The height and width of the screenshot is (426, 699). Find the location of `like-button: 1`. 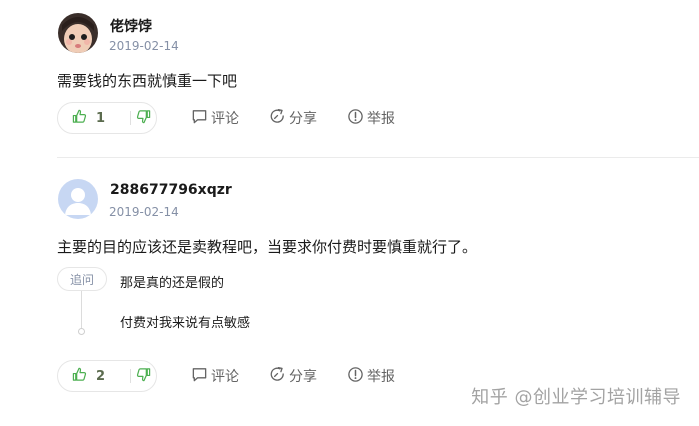

like-button: 1 is located at coordinates (94, 118).